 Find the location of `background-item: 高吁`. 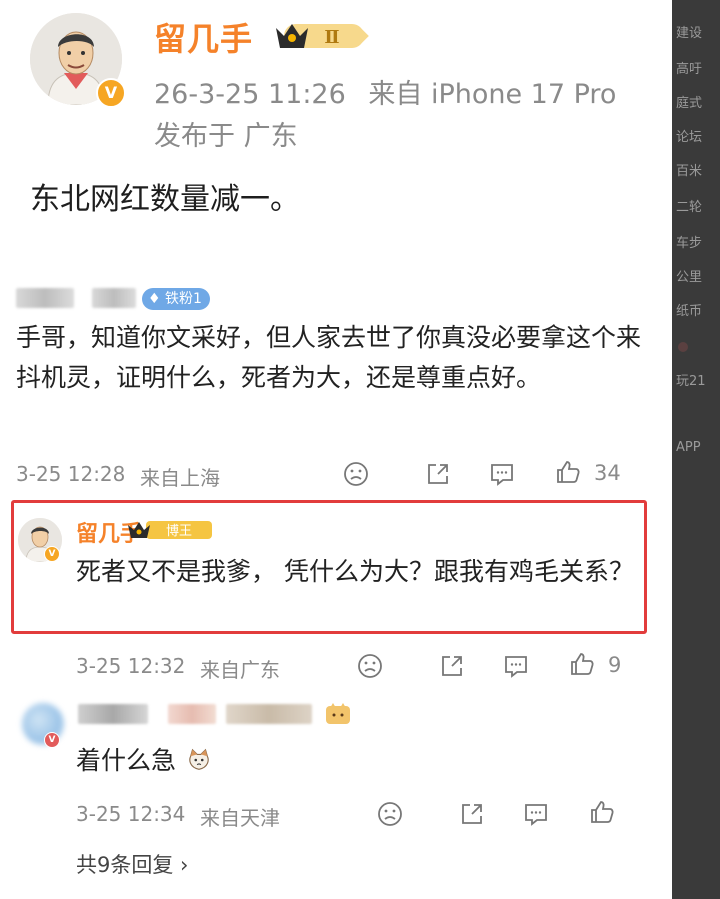

background-item: 高吁 is located at coordinates (689, 69).